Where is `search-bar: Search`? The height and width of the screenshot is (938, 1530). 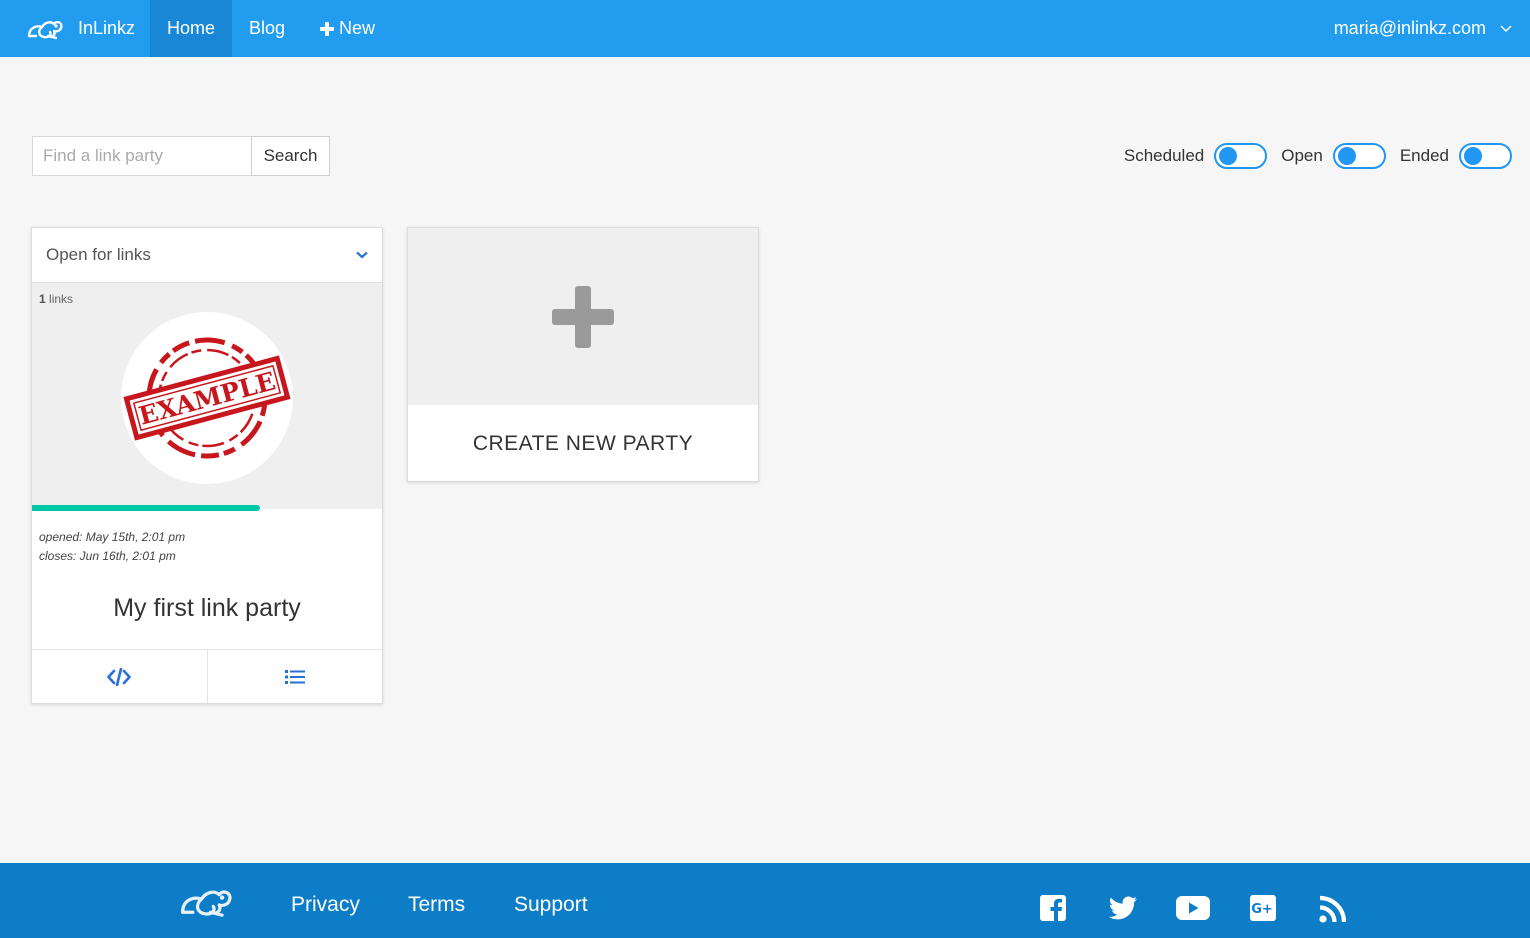
search-bar: Search is located at coordinates (181, 156).